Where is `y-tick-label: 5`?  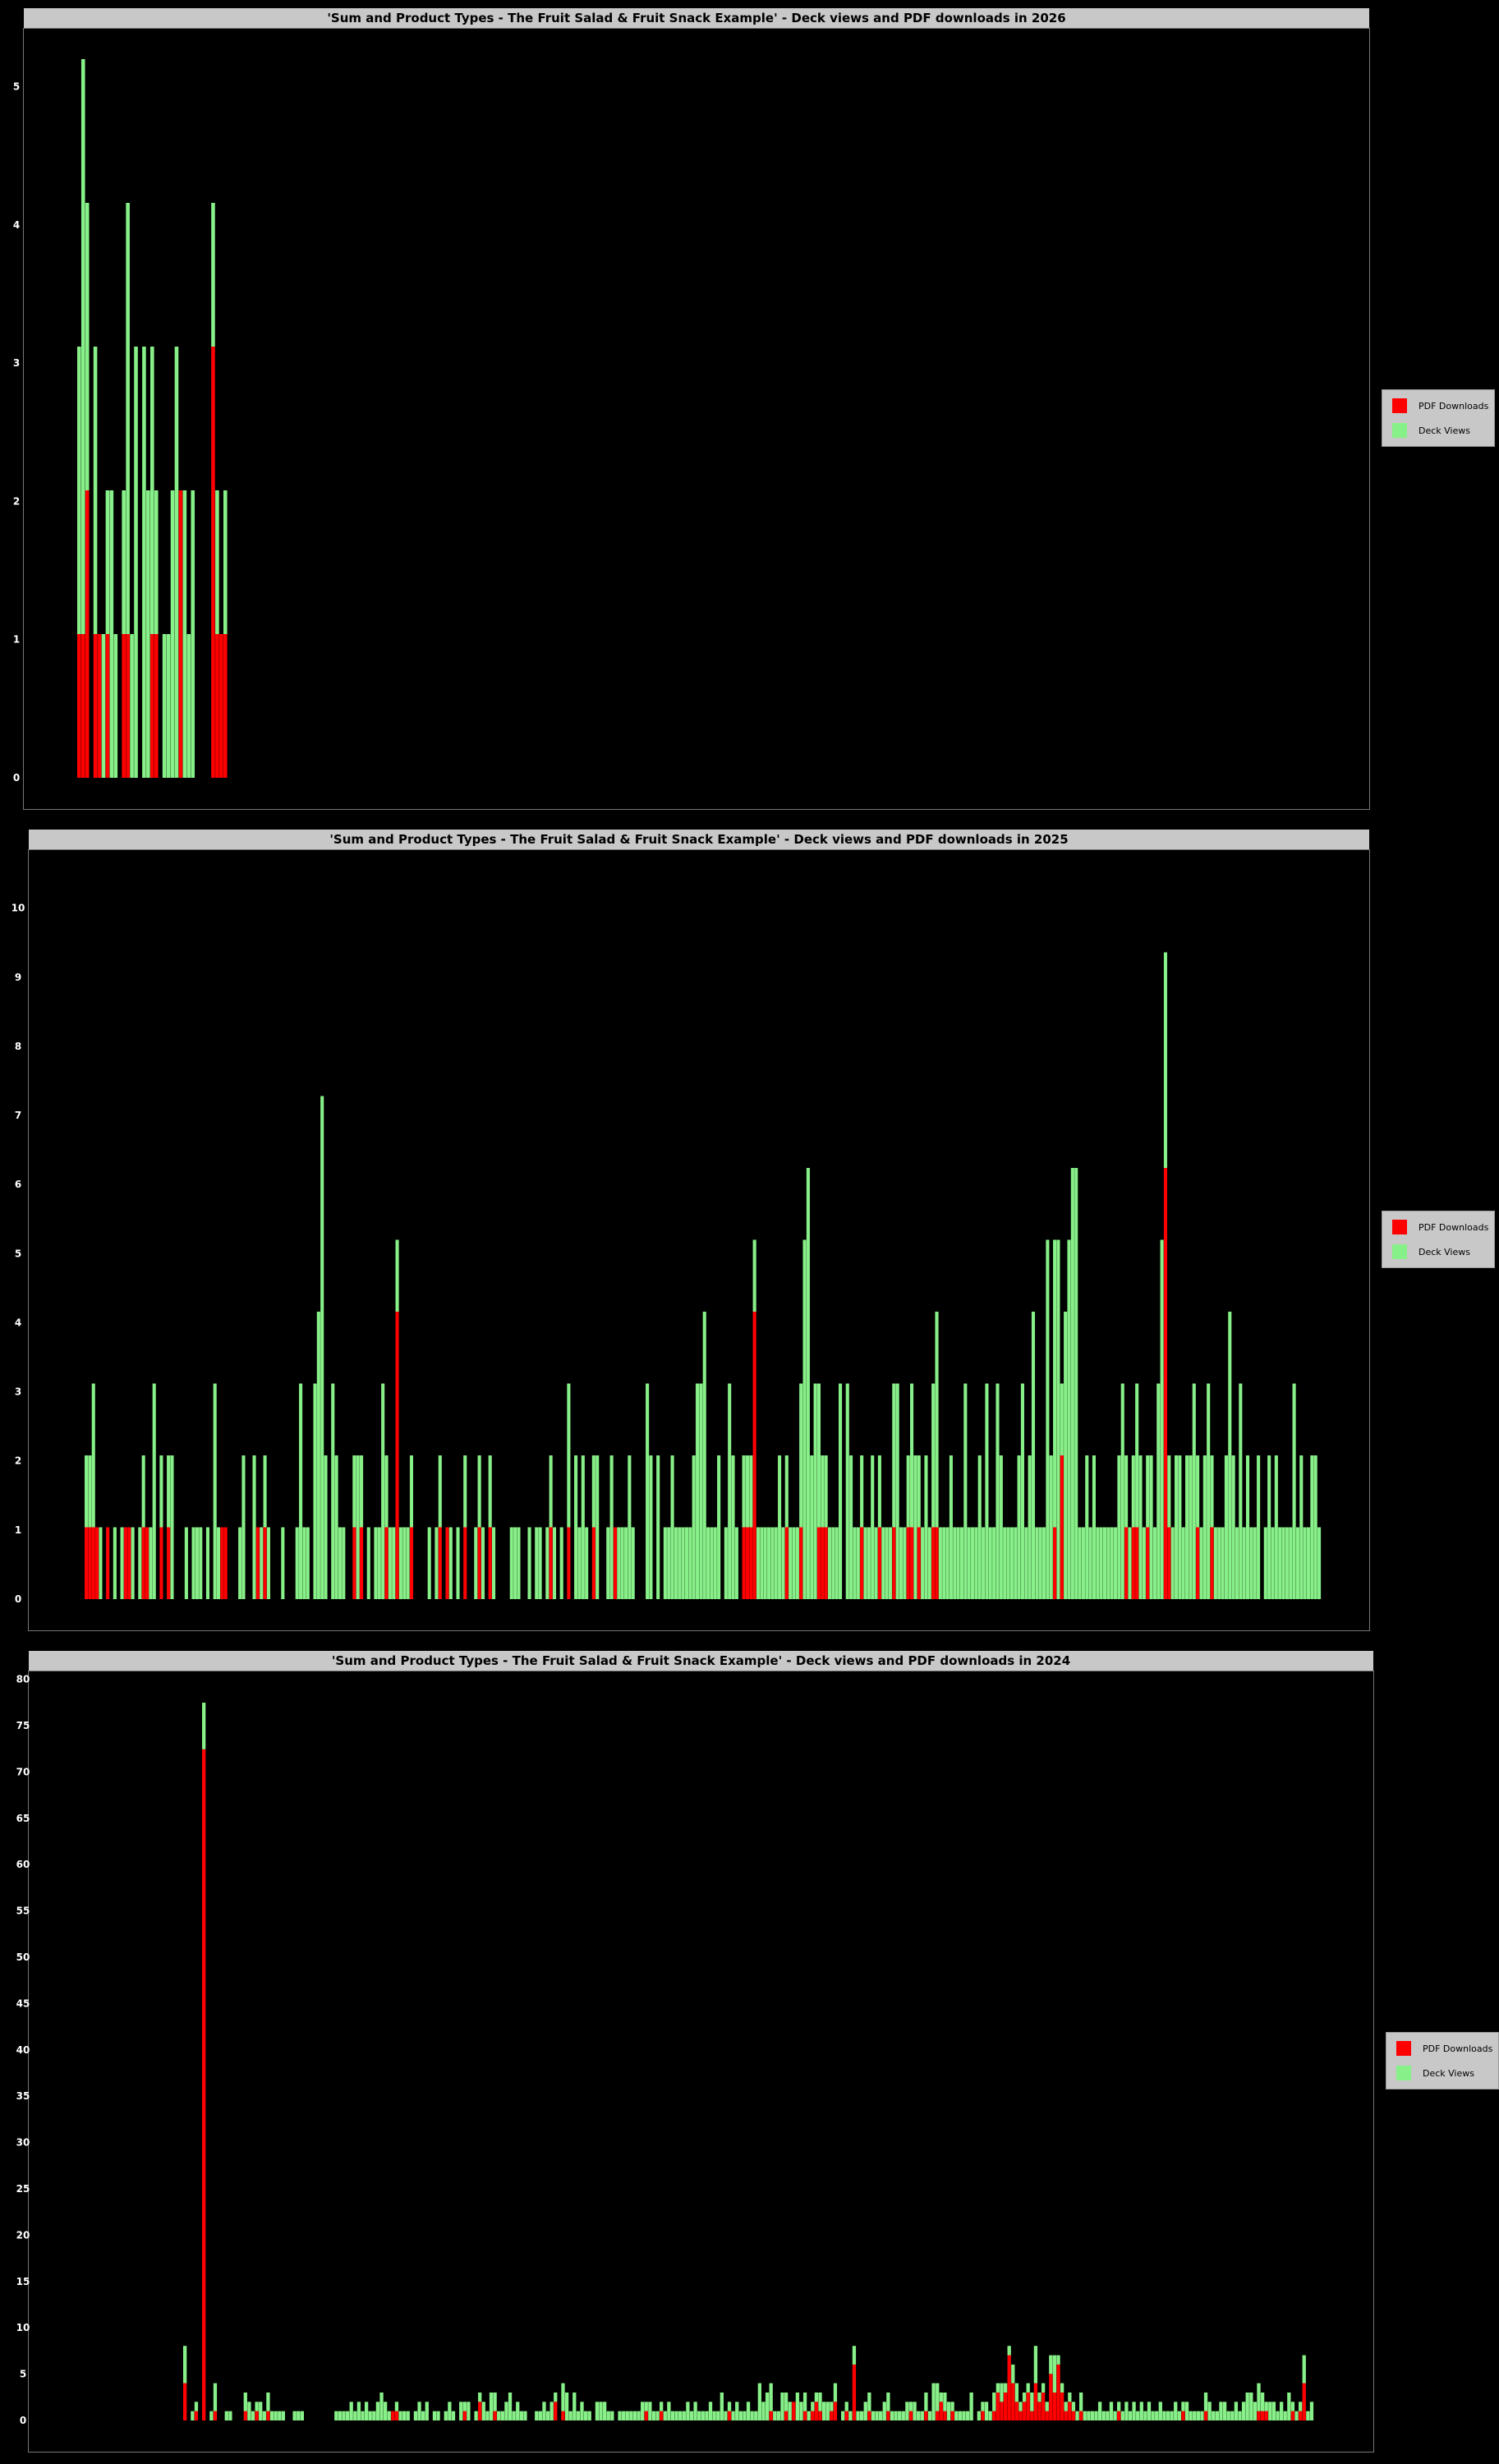 y-tick-label: 5 is located at coordinates (18, 1253).